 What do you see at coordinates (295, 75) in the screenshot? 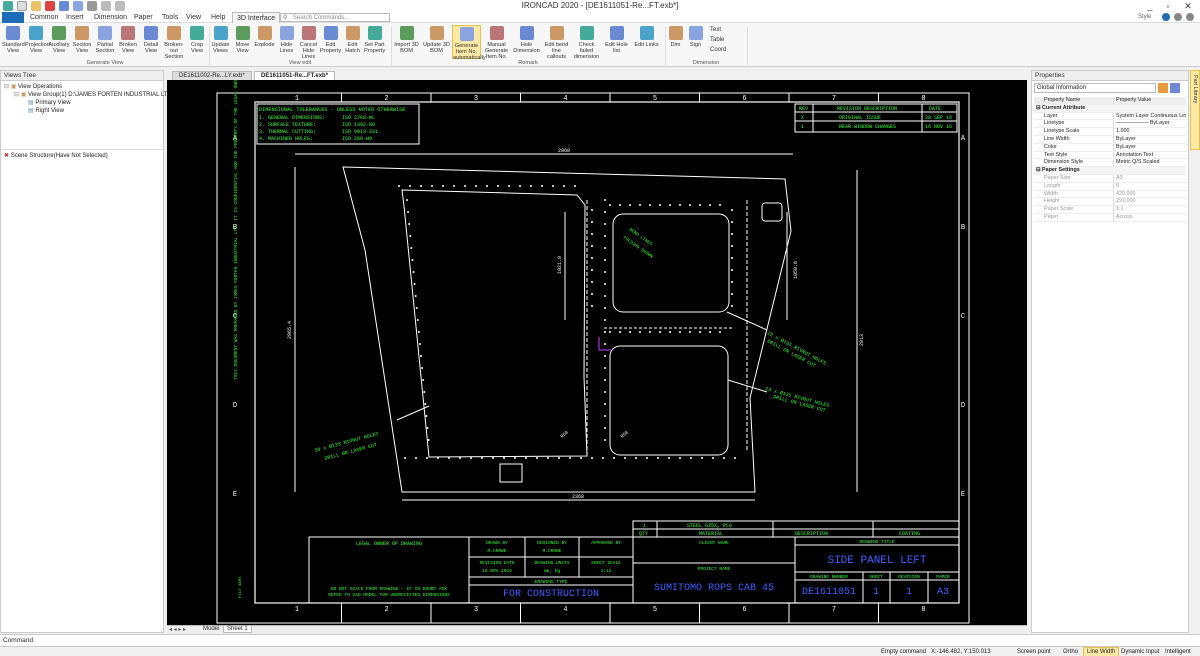
I see `doc-tab-2: DE1611051-Re...FT.exb*` at bounding box center [295, 75].